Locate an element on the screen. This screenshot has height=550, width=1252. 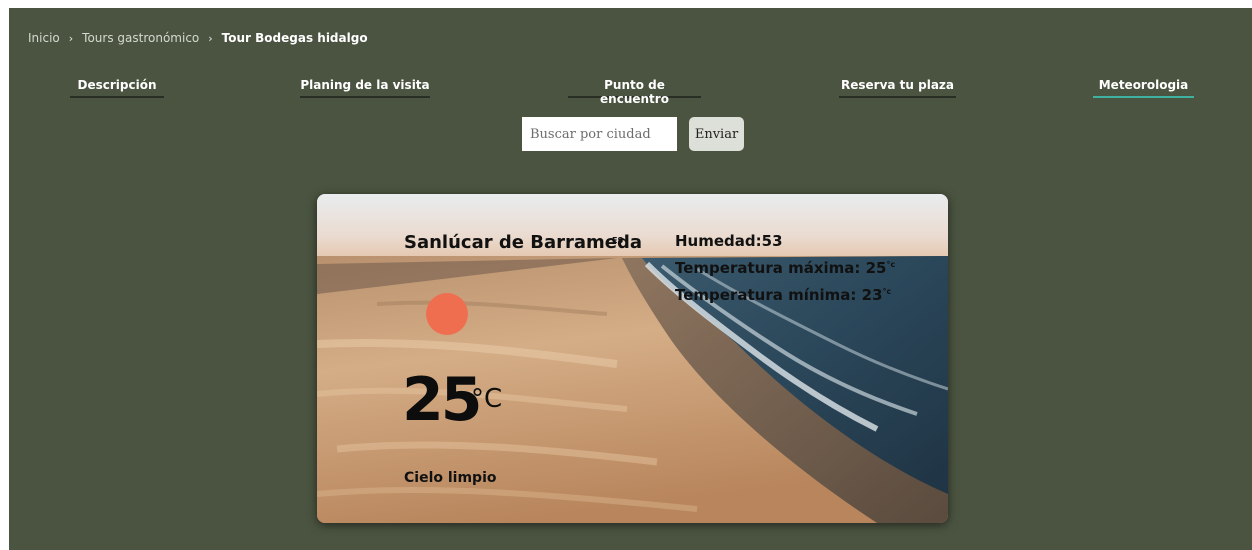
humidity-value: 53 is located at coordinates (772, 241).